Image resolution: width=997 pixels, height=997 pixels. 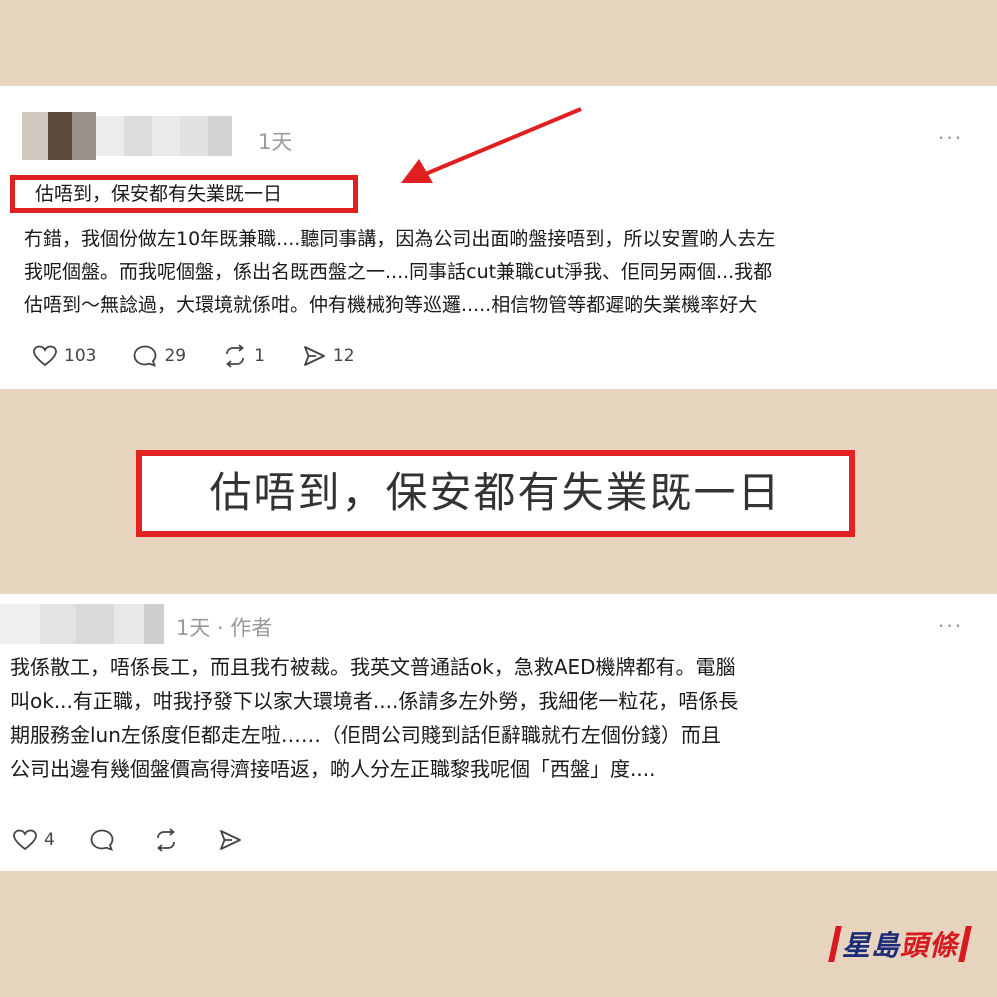 I want to click on share-button, so click(x=230, y=840).